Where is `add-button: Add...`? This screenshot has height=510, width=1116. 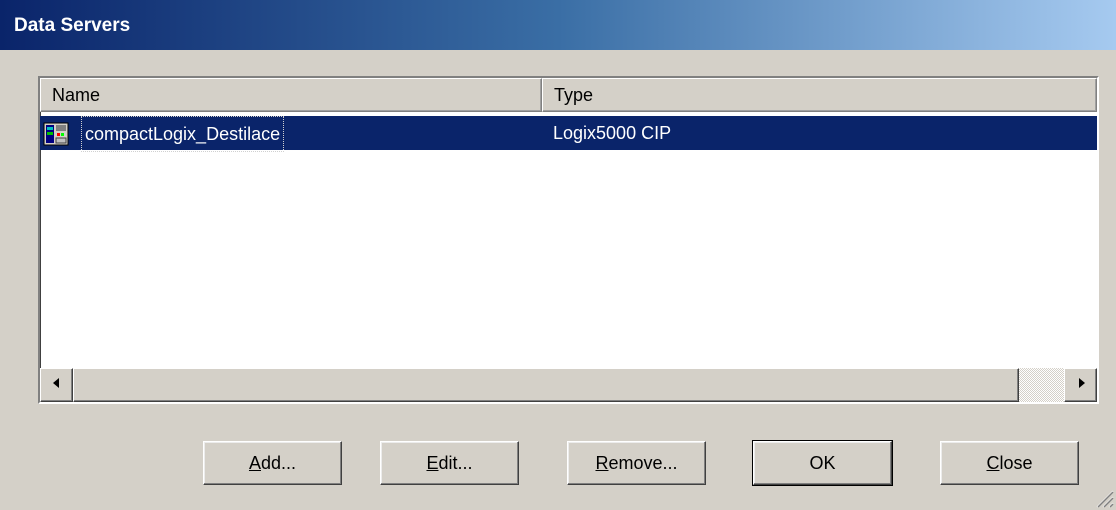 add-button: Add... is located at coordinates (272, 463).